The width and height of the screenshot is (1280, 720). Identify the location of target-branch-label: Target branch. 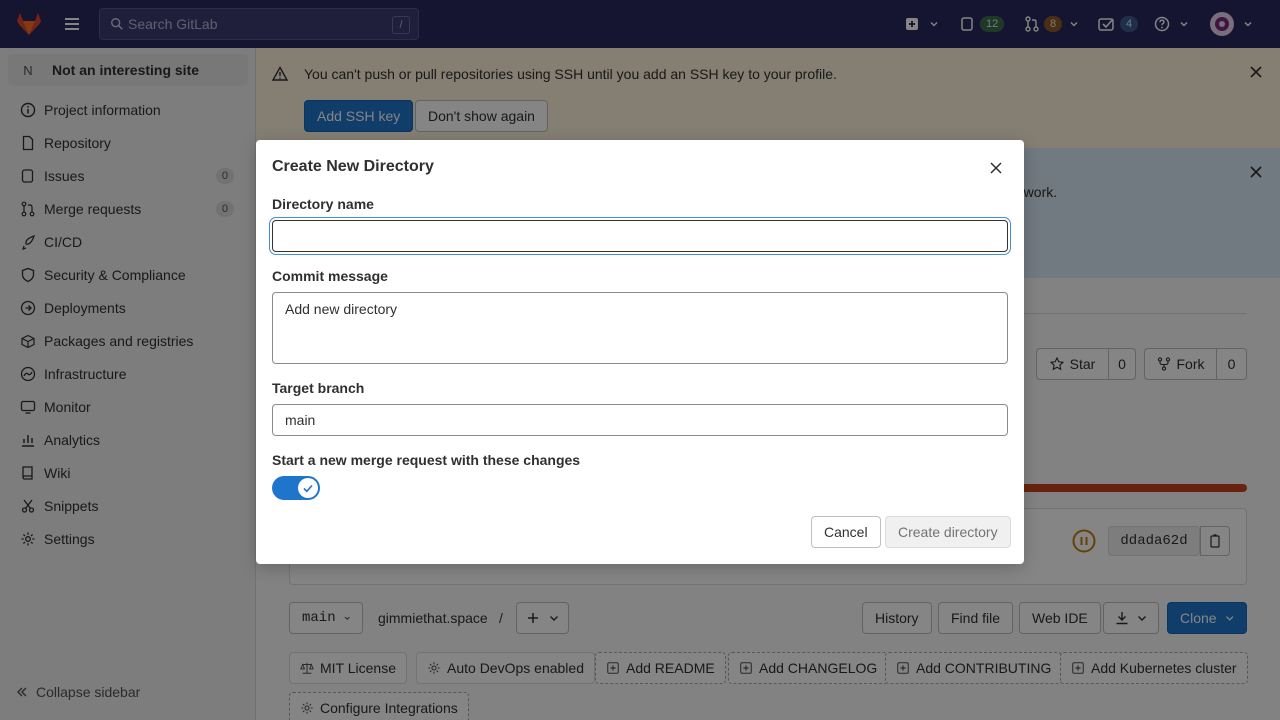
(318, 388).